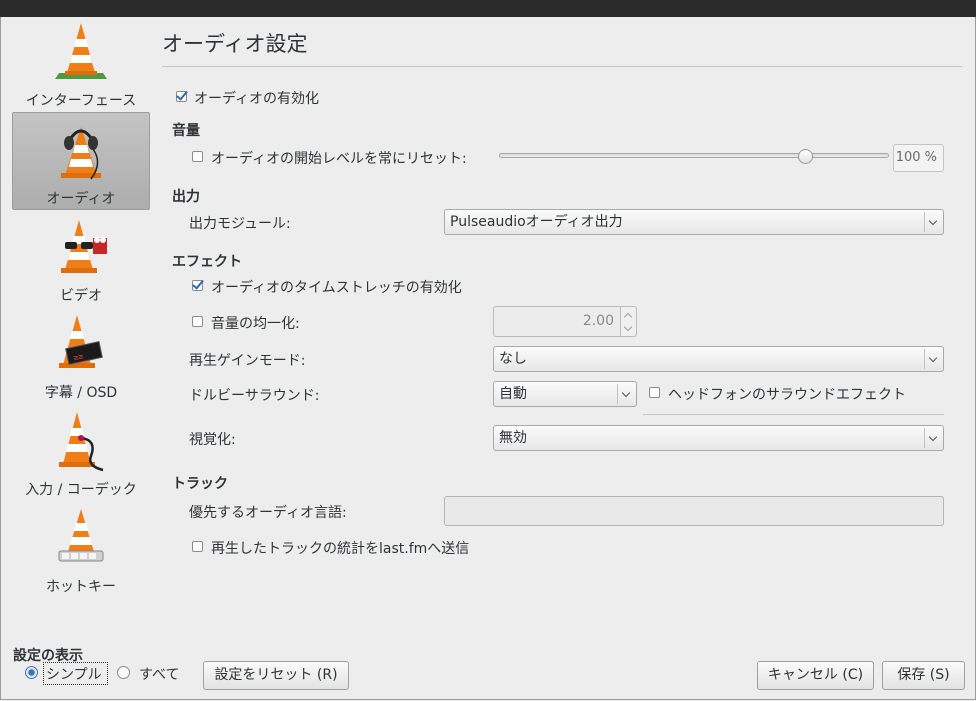 The height and width of the screenshot is (701, 976). I want to click on visualization-dropdown: 無効, so click(718, 438).